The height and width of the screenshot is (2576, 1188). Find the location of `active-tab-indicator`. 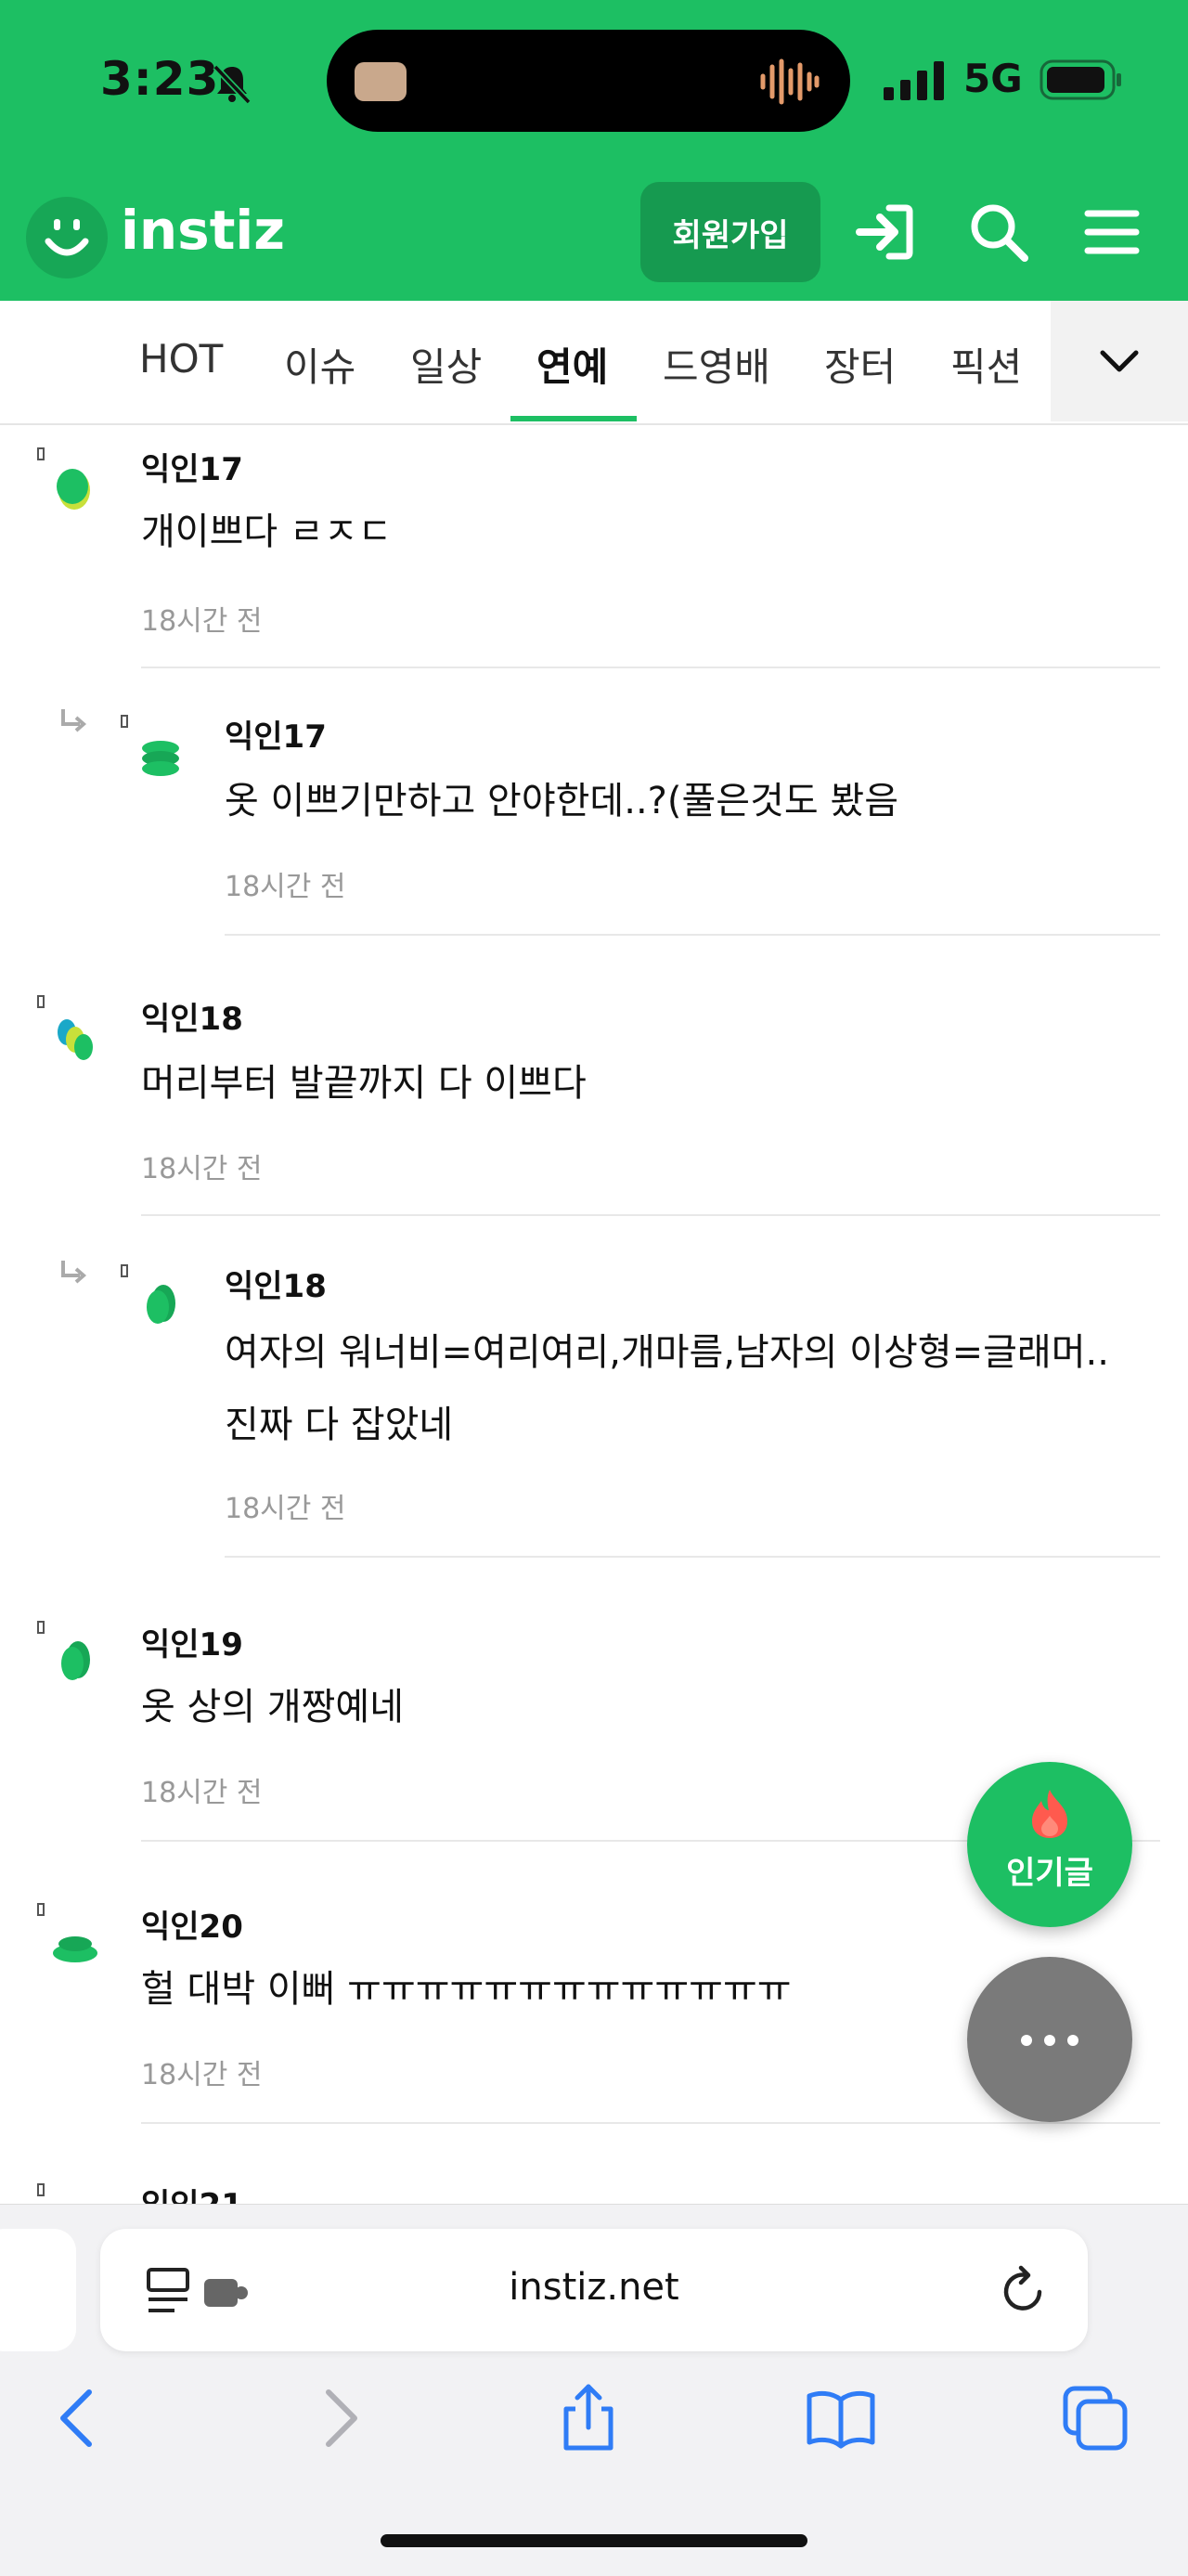

active-tab-indicator is located at coordinates (573, 418).